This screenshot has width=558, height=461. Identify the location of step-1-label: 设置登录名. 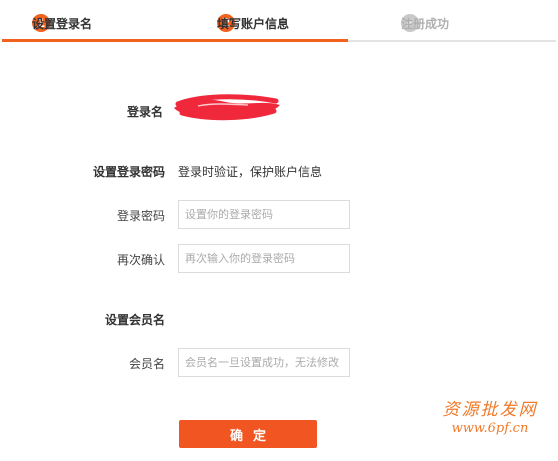
(62, 23).